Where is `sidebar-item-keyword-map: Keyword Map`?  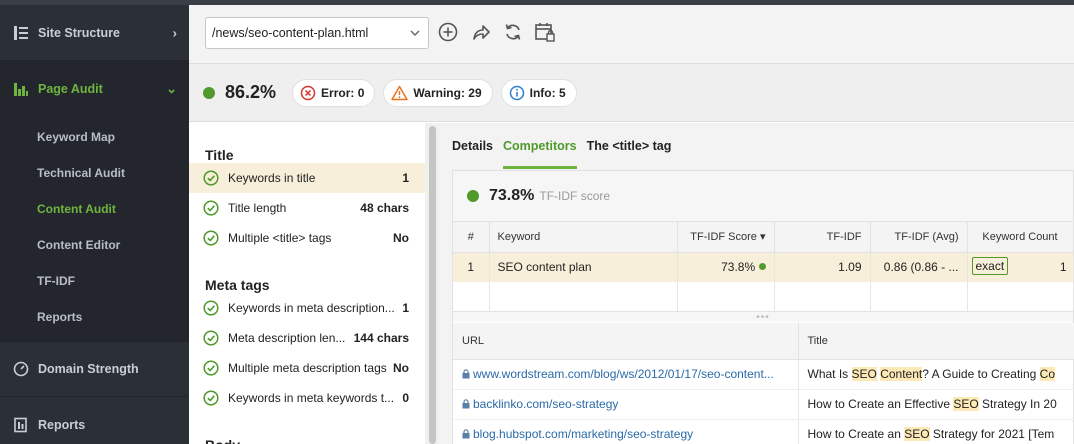 sidebar-item-keyword-map: Keyword Map is located at coordinates (94, 137).